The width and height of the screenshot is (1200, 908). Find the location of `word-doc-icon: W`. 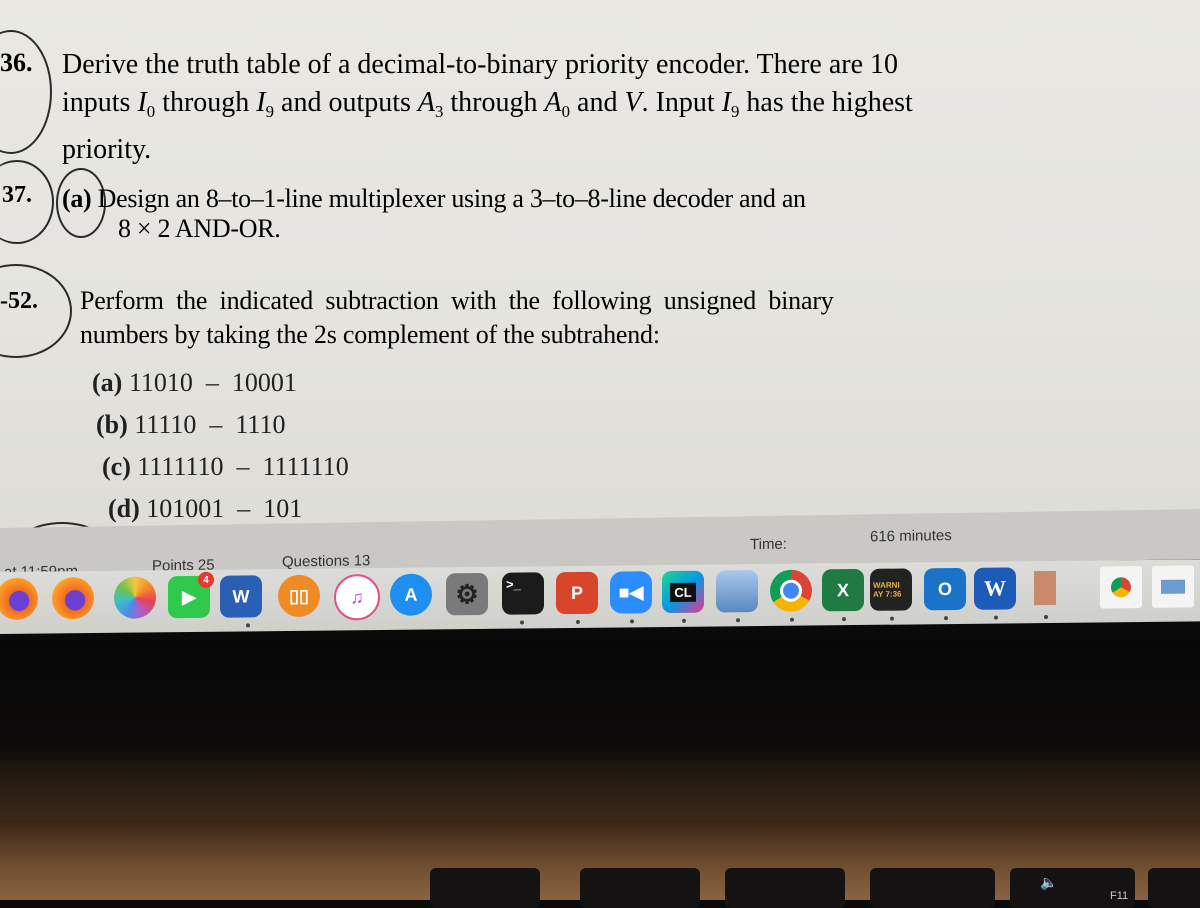

word-doc-icon: W is located at coordinates (995, 588).